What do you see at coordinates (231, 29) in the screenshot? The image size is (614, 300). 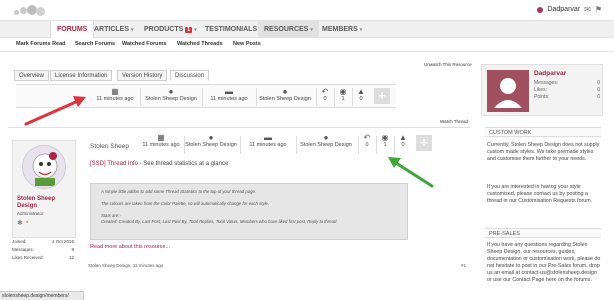 I see `nav-testimonials: TESTIMONIALS` at bounding box center [231, 29].